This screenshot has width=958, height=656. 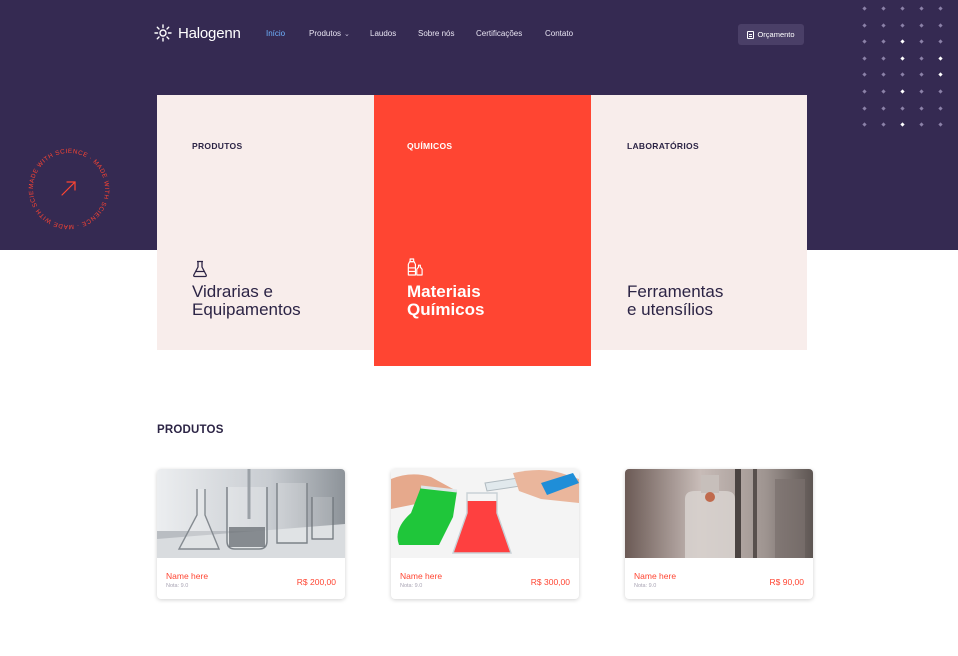 What do you see at coordinates (787, 582) in the screenshot?
I see `product-price: R$ 90,00` at bounding box center [787, 582].